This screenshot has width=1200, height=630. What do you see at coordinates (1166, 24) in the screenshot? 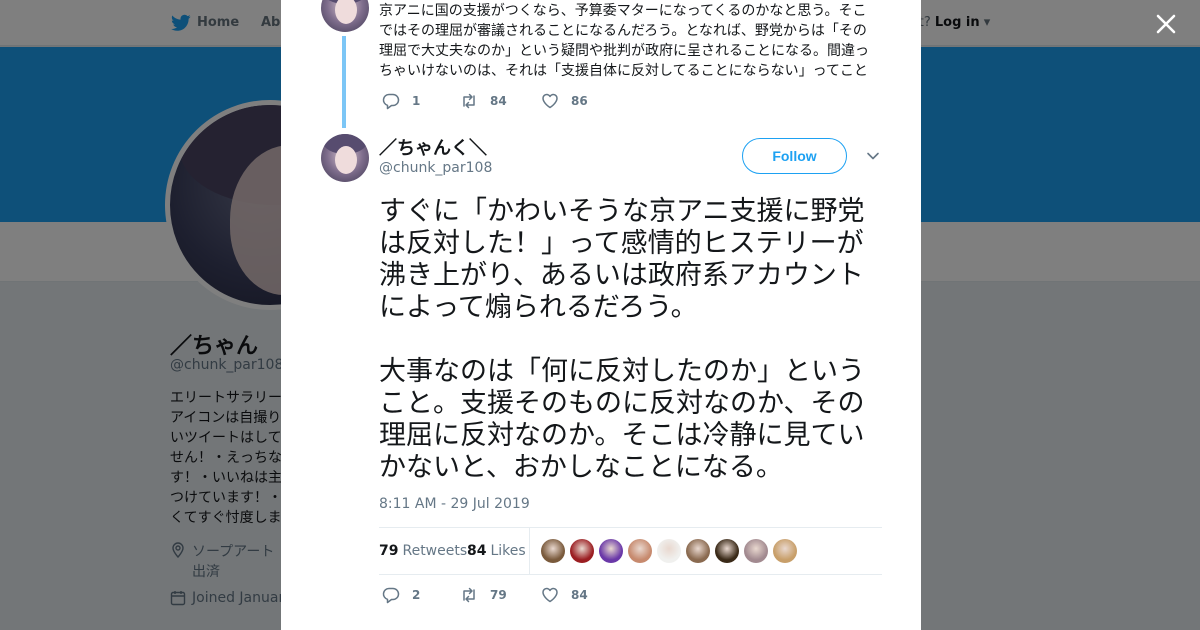
I see `close-icon` at bounding box center [1166, 24].